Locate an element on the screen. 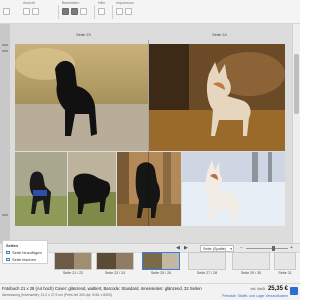  redo-button is located at coordinates (35, 11).